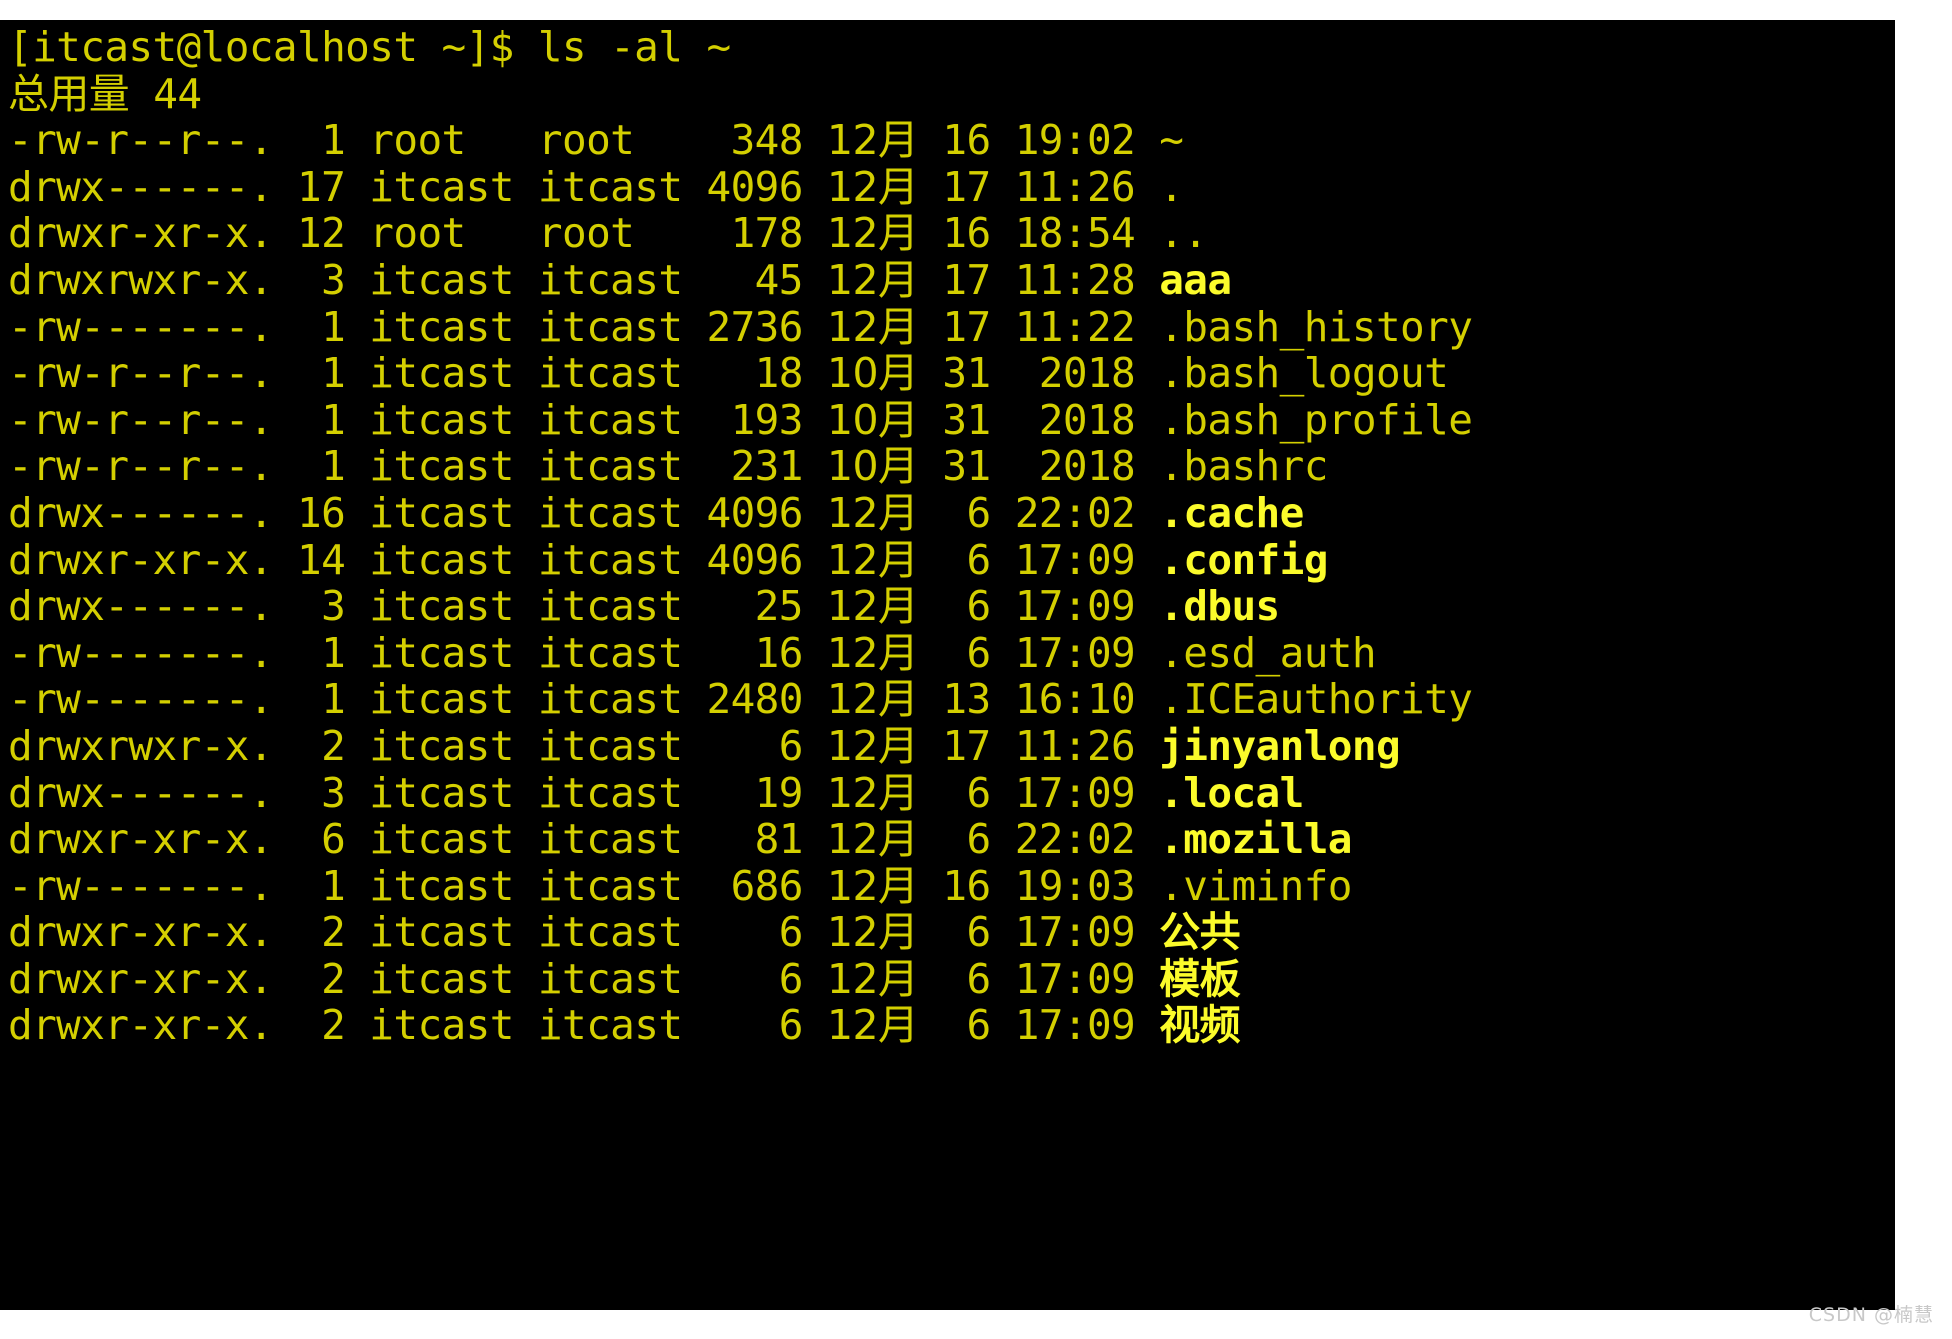 Image resolution: width=1952 pixels, height=1339 pixels. Describe the element at coordinates (1871, 1315) in the screenshot. I see `csdn-watermark: CSDN @楠慧` at that location.